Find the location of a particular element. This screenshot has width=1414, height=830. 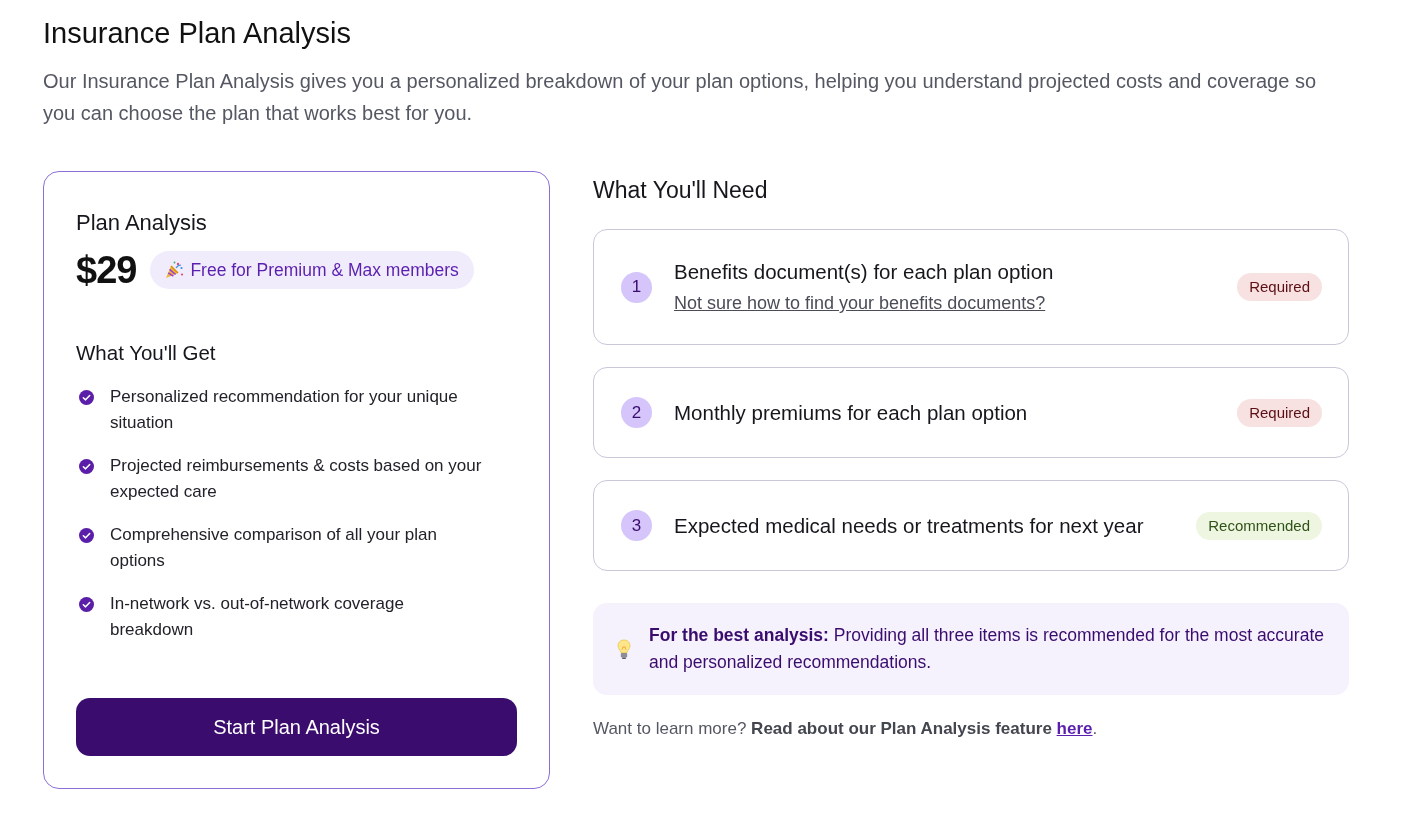

page-title: Insurance Plan Analysis is located at coordinates (197, 33).